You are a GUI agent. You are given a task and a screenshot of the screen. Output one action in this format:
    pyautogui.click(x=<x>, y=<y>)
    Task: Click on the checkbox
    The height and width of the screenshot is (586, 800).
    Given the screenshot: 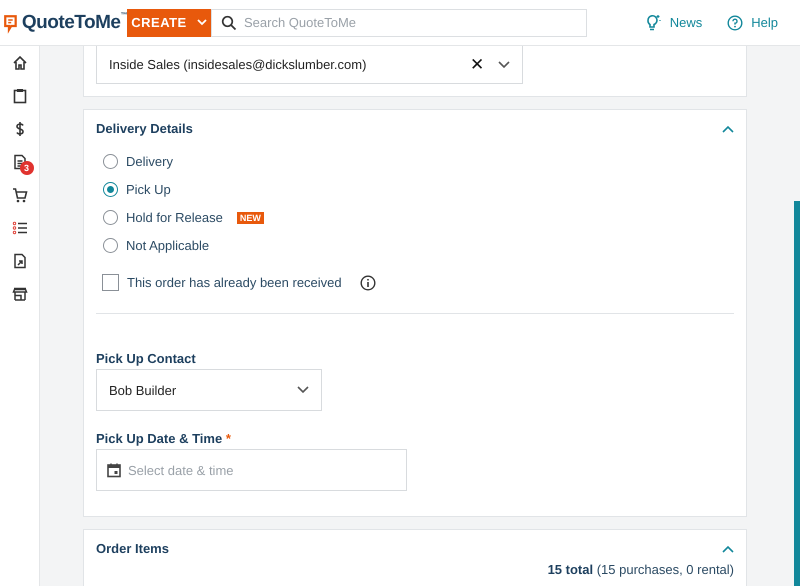 What is the action you would take?
    pyautogui.click(x=110, y=282)
    